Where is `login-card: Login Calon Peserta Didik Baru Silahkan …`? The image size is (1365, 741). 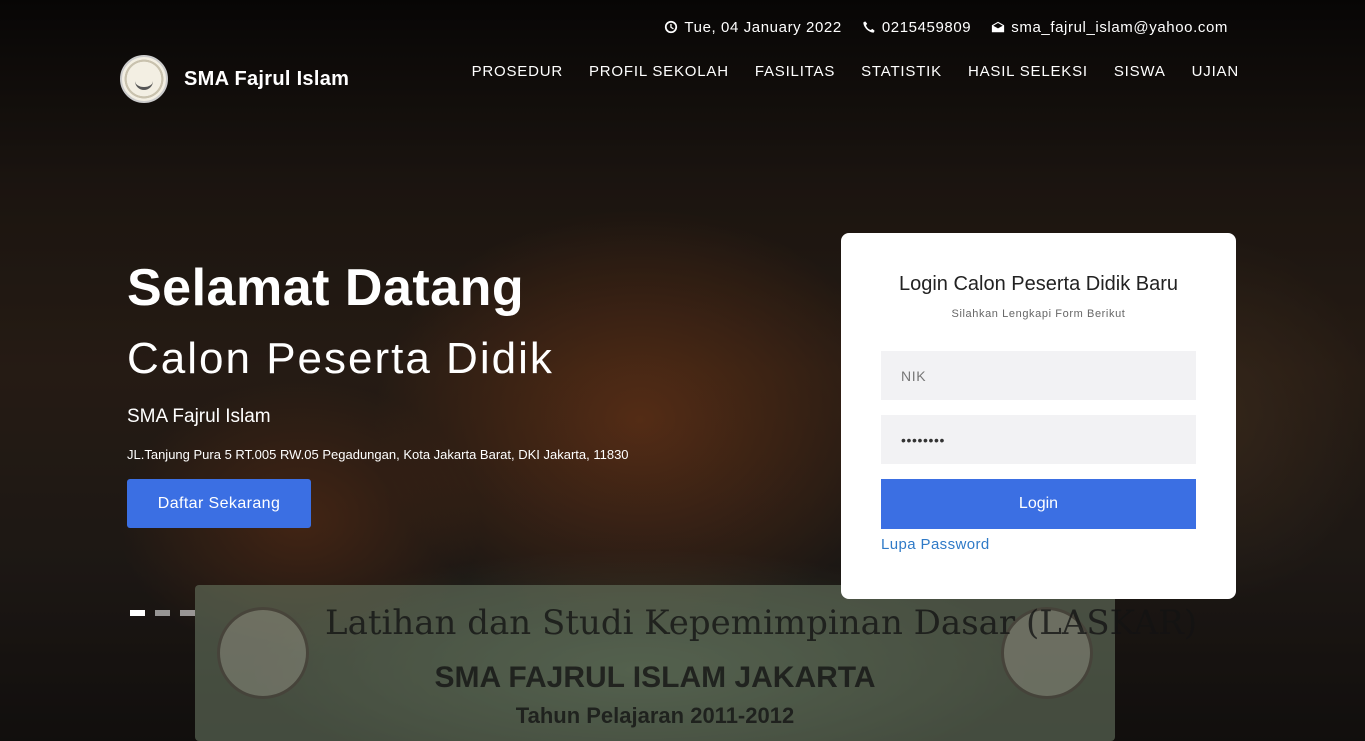
login-card: Login Calon Peserta Didik Baru Silahkan … is located at coordinates (1038, 416).